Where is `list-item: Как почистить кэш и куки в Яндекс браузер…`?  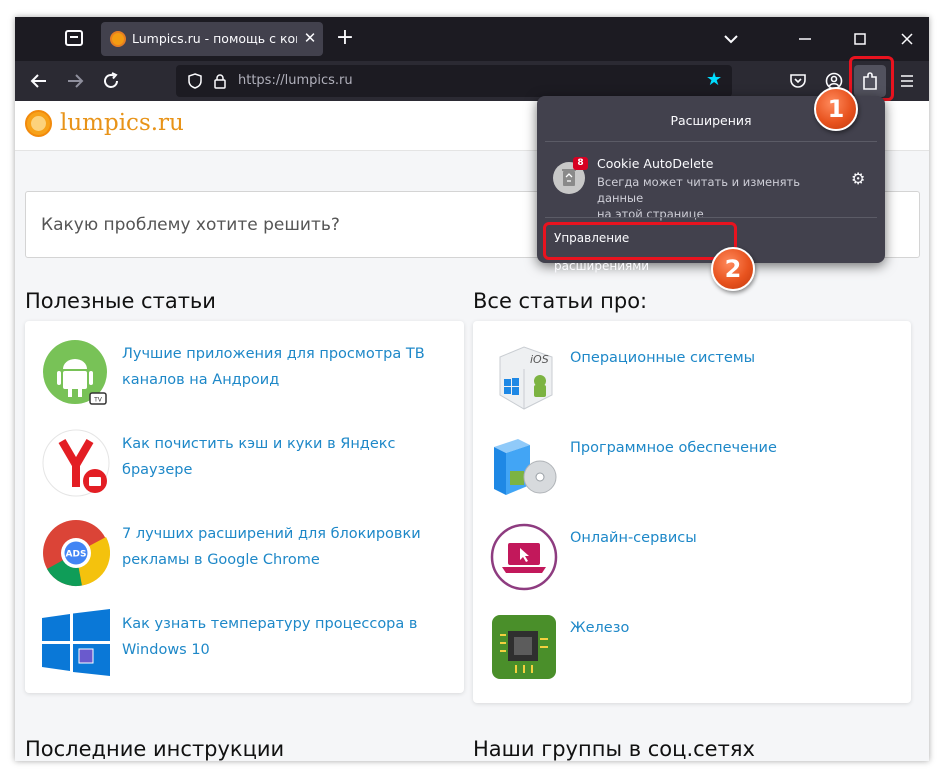 list-item: Как почистить кэш и куки в Яндекс браузер… is located at coordinates (247, 463).